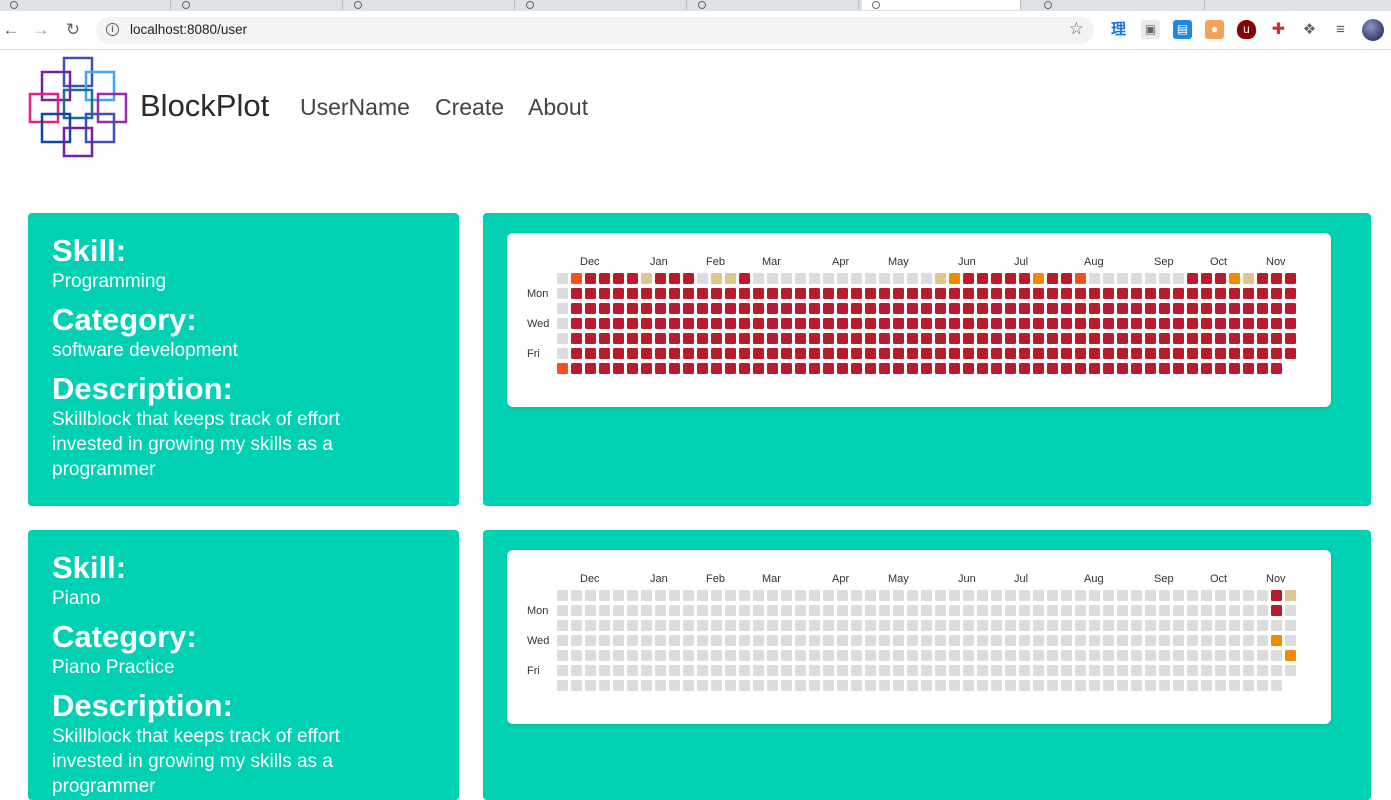  Describe the element at coordinates (204, 106) in the screenshot. I see `brand-name: BlockPlot` at that location.